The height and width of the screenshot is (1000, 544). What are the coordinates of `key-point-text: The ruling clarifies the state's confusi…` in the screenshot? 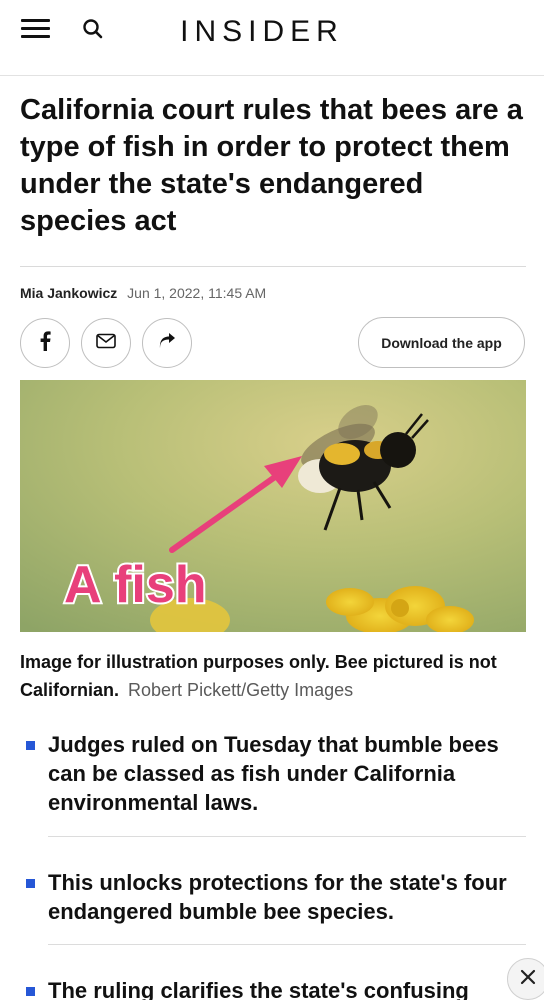 It's located at (258, 989).